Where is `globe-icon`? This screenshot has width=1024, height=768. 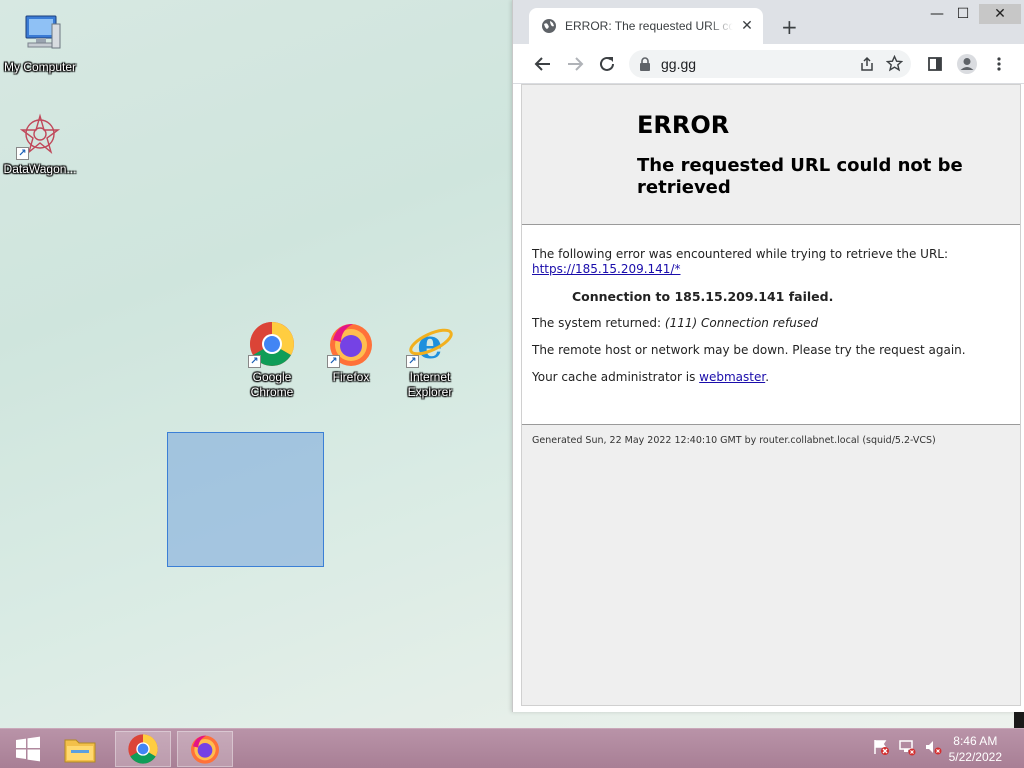 globe-icon is located at coordinates (549, 26).